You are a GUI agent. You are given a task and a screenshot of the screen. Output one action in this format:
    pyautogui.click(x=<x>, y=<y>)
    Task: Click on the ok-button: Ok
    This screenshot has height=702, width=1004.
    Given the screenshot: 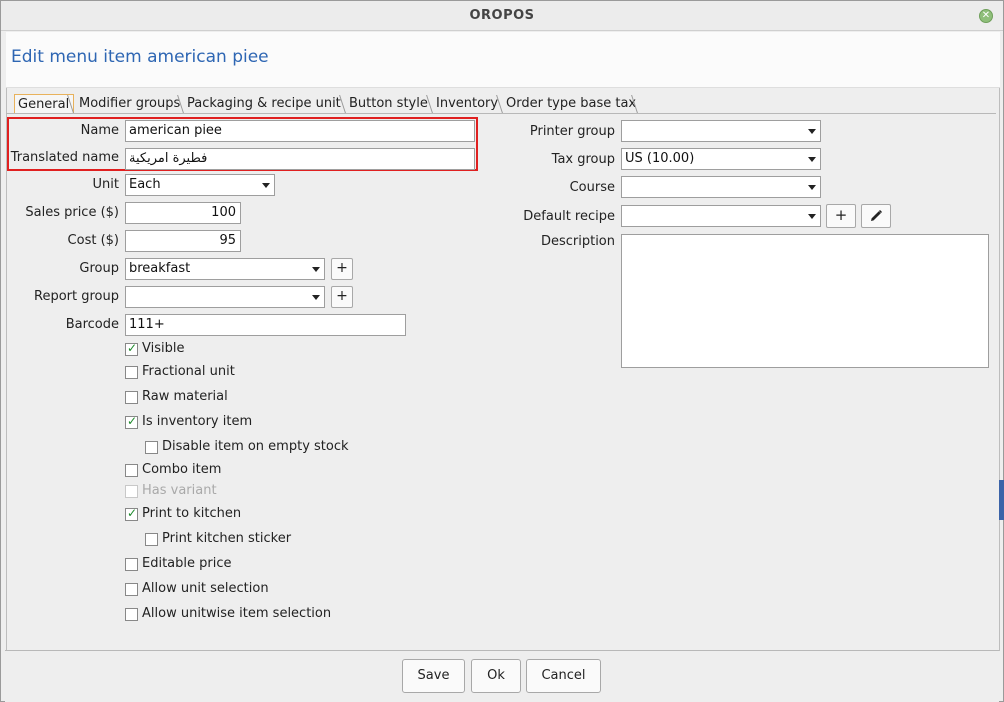 What is the action you would take?
    pyautogui.click(x=496, y=676)
    